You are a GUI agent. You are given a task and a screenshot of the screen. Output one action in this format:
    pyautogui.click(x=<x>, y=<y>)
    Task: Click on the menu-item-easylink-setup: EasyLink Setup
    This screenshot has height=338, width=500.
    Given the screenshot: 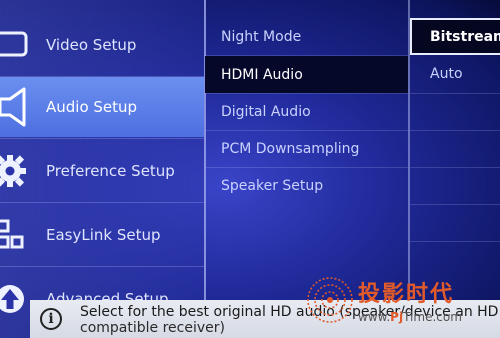 What is the action you would take?
    pyautogui.click(x=102, y=234)
    